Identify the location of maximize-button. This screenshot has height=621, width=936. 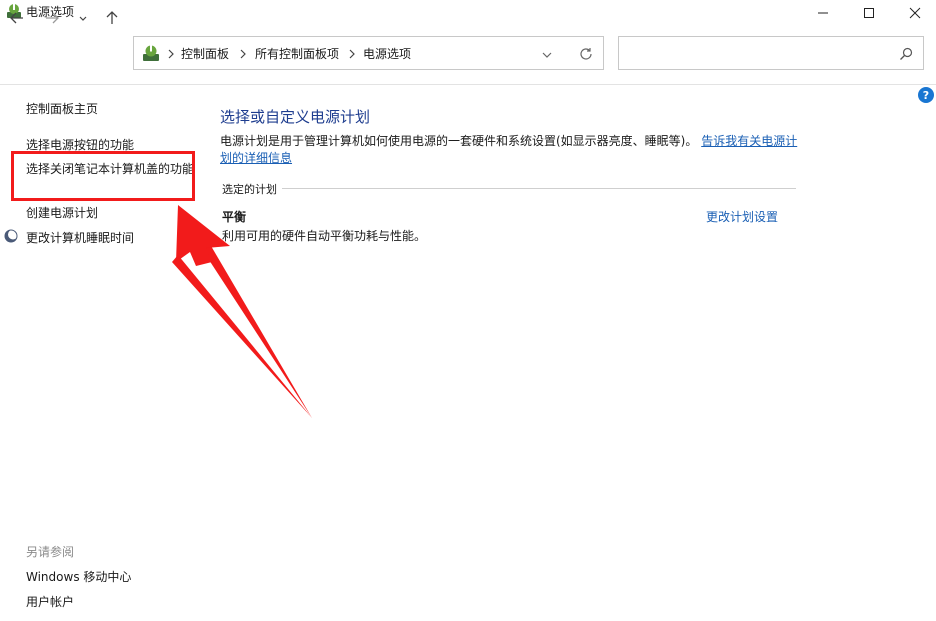
(869, 13).